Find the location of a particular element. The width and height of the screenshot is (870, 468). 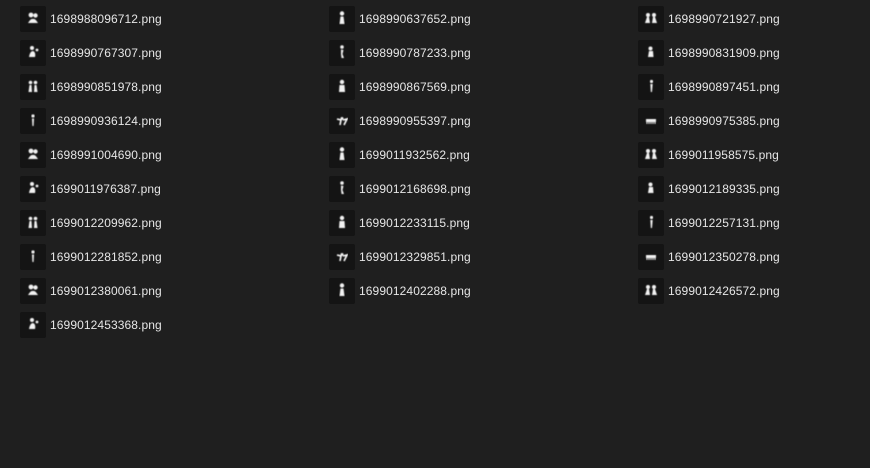

file-name: 1698990831909.png is located at coordinates (724, 53).